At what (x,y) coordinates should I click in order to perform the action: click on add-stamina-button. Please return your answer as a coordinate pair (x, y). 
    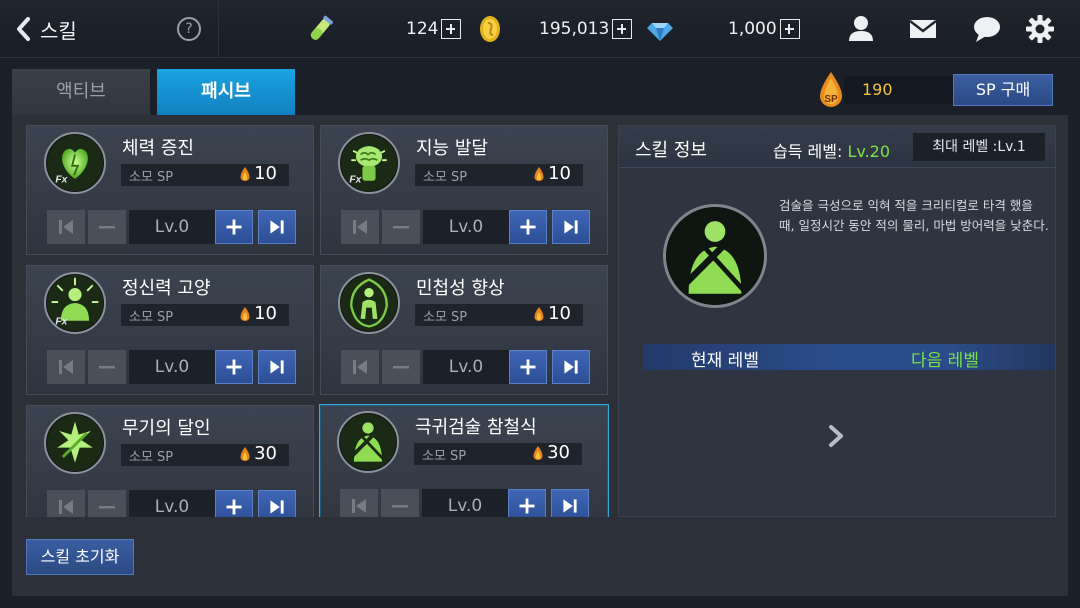
    Looking at the image, I should click on (451, 29).